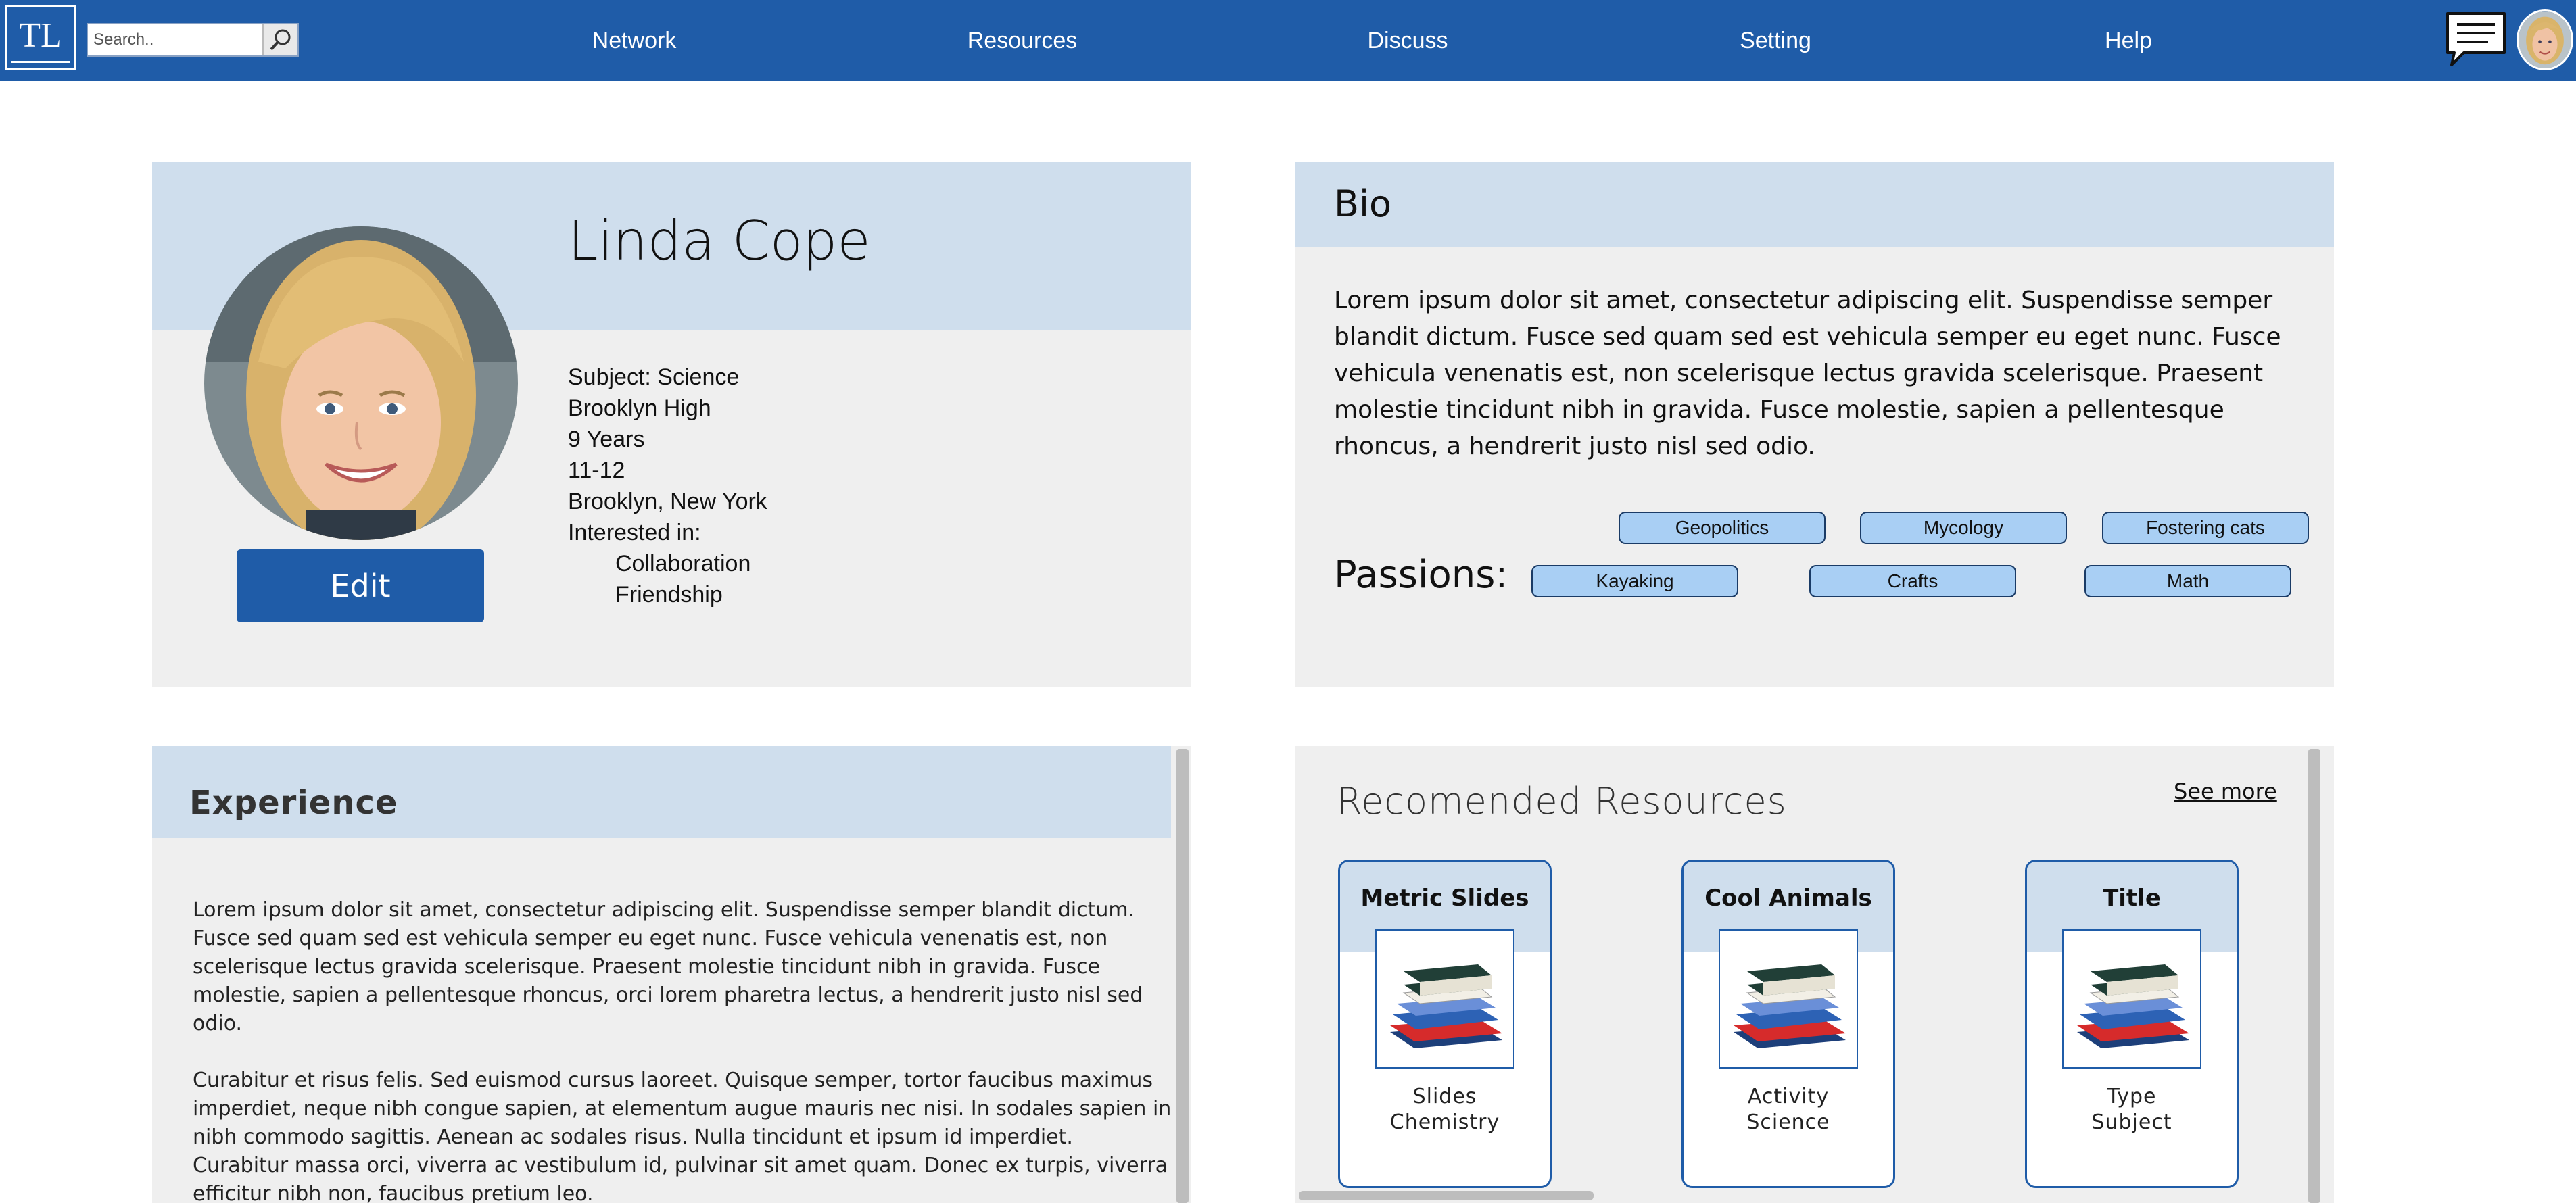 This screenshot has width=2576, height=1203. I want to click on passion-tag-fostering-cats: Fostering cats, so click(2205, 528).